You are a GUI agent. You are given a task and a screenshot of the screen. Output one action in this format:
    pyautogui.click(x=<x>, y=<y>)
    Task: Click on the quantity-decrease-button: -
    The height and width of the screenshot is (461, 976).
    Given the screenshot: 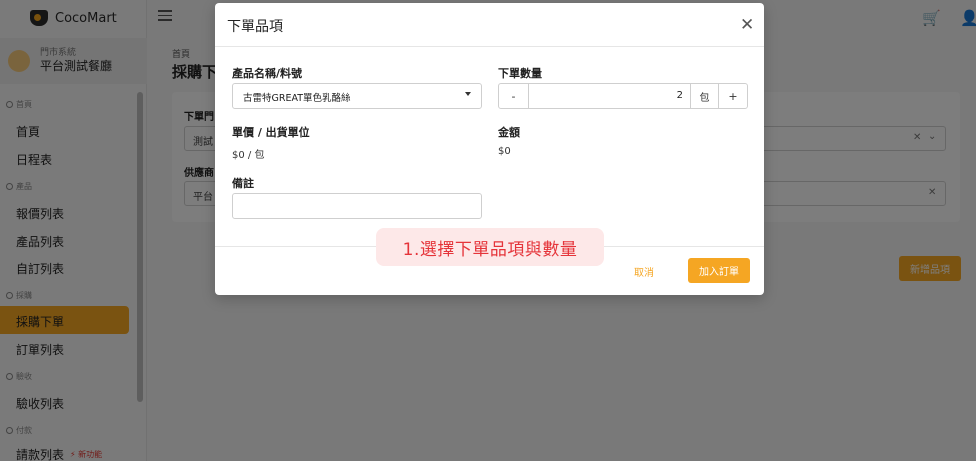 What is the action you would take?
    pyautogui.click(x=514, y=96)
    